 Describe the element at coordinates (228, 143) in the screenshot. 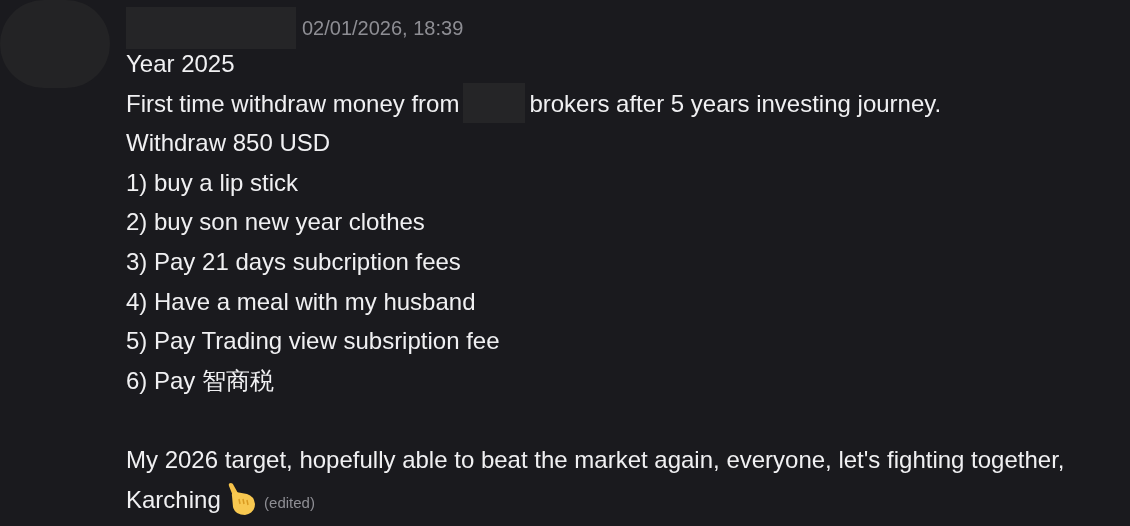

I see `message-line: Withdraw 850 USD` at that location.